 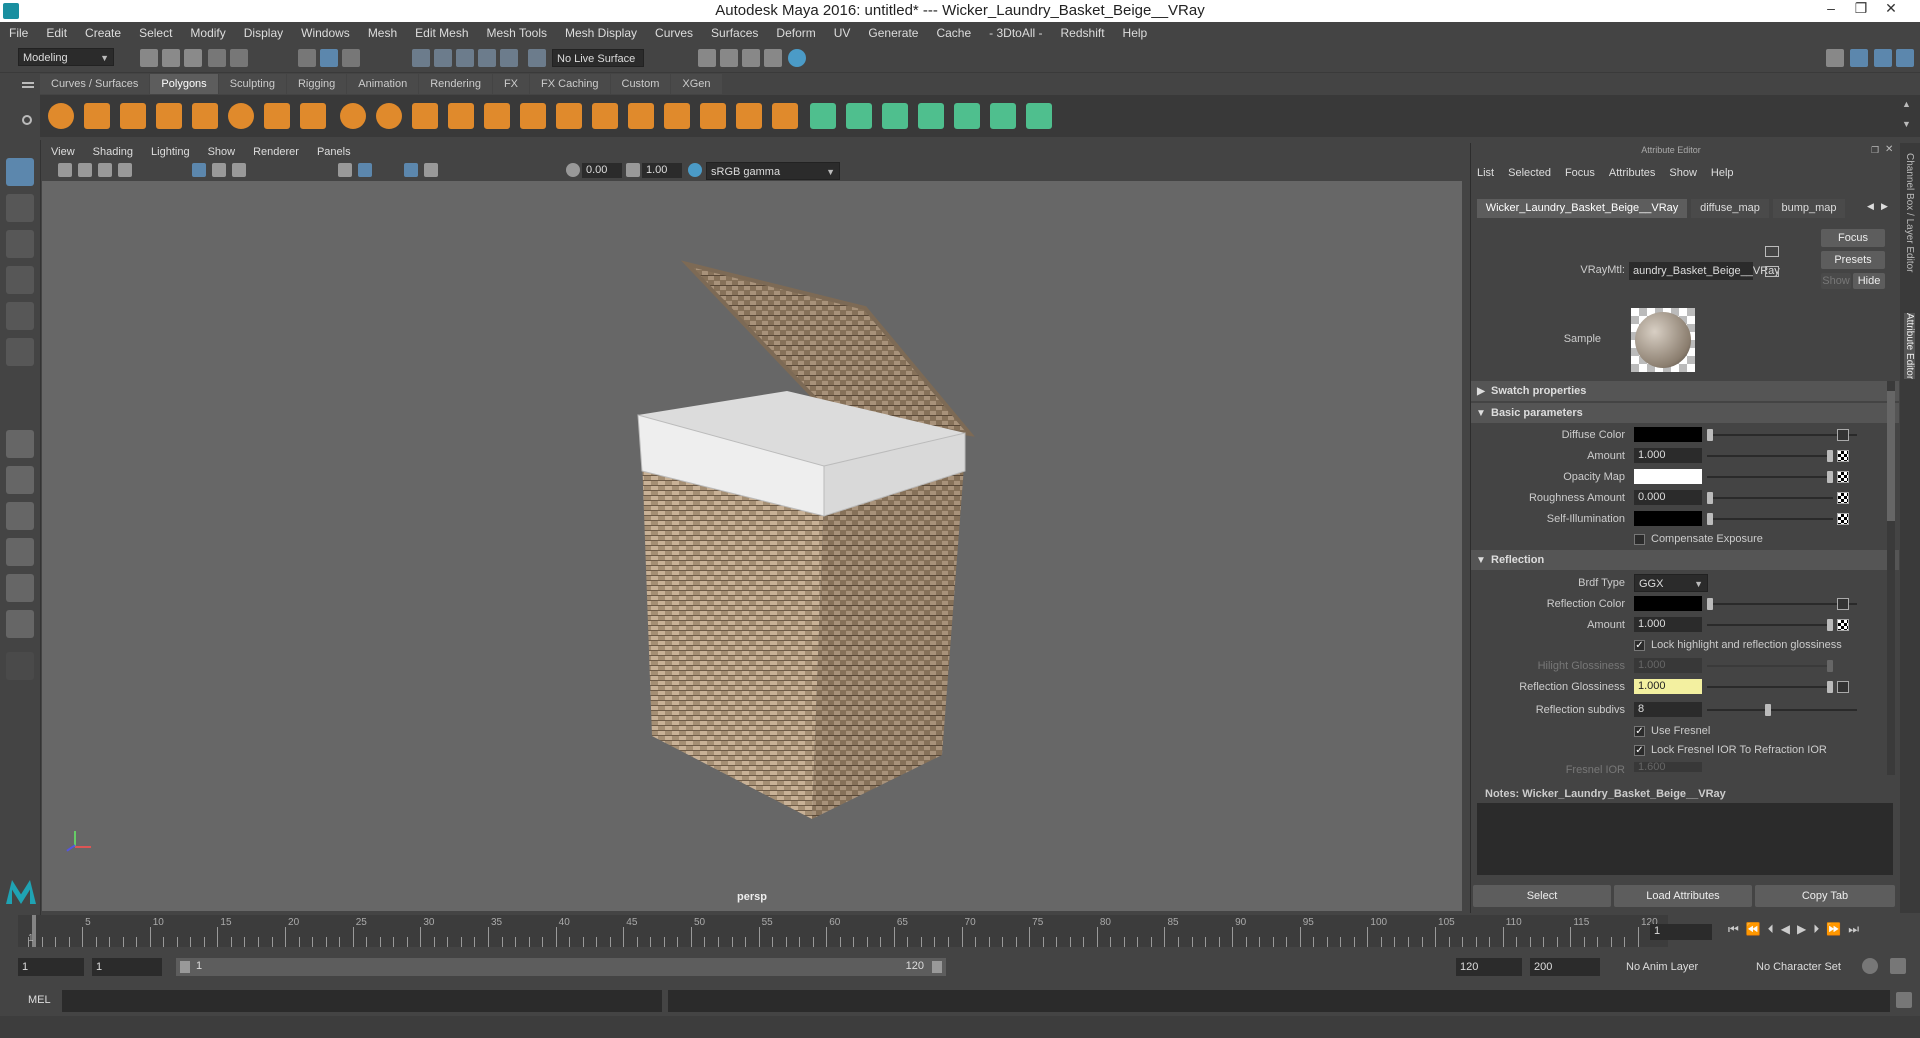 What do you see at coordinates (1801, 929) in the screenshot?
I see `play-forward-icon: ▶` at bounding box center [1801, 929].